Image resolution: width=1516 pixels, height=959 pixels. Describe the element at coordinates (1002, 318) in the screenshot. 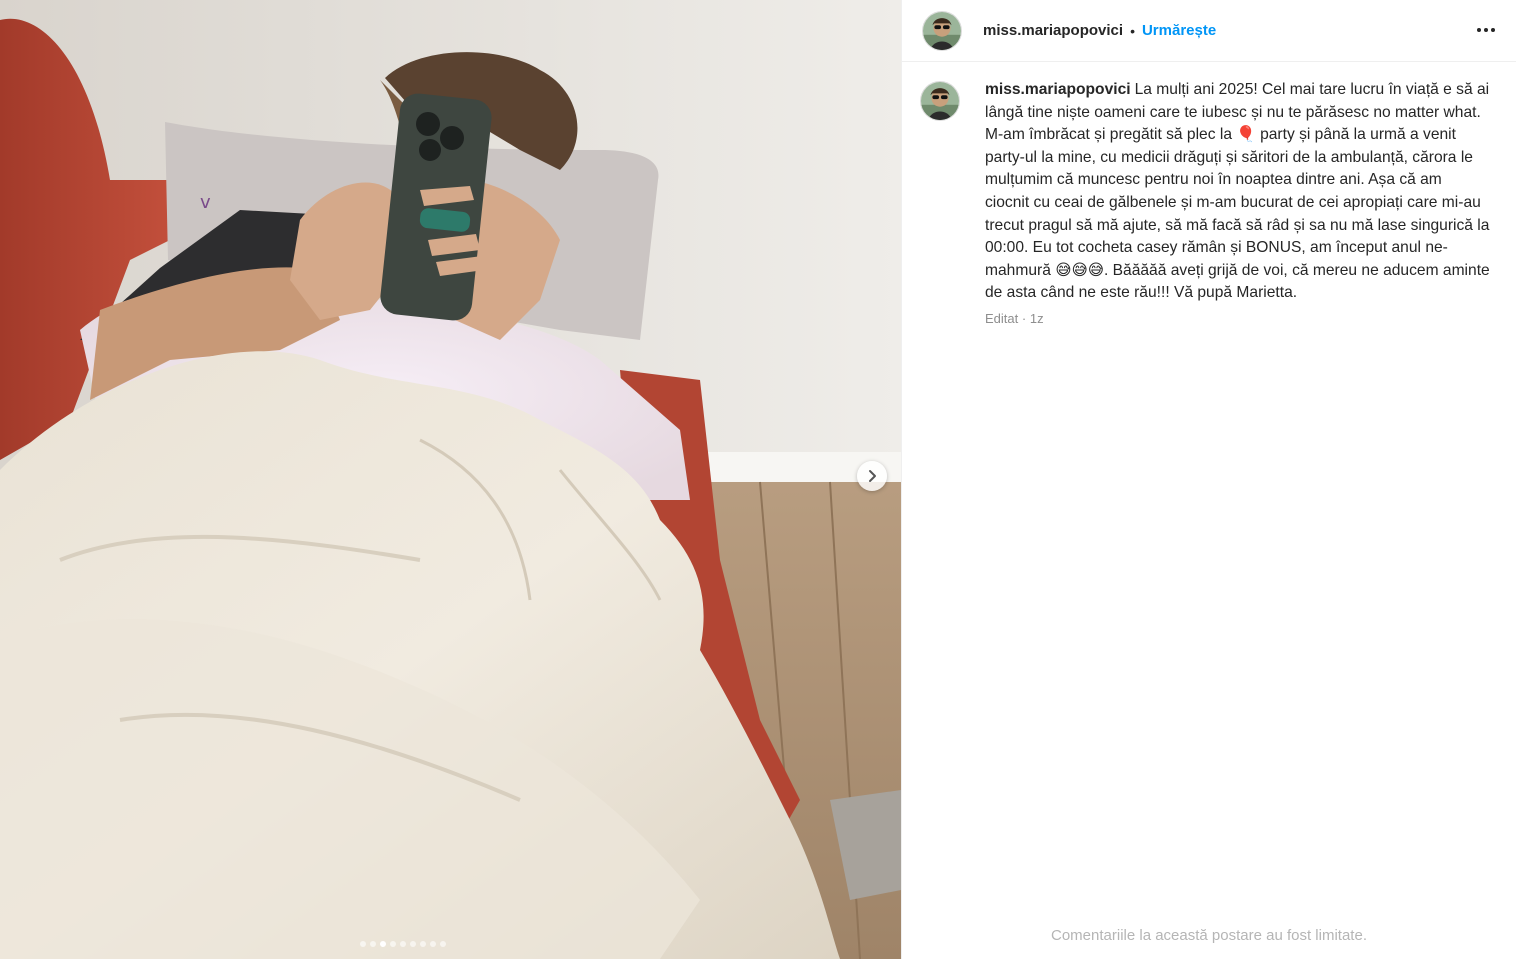

I see `edited-label: Editat` at that location.